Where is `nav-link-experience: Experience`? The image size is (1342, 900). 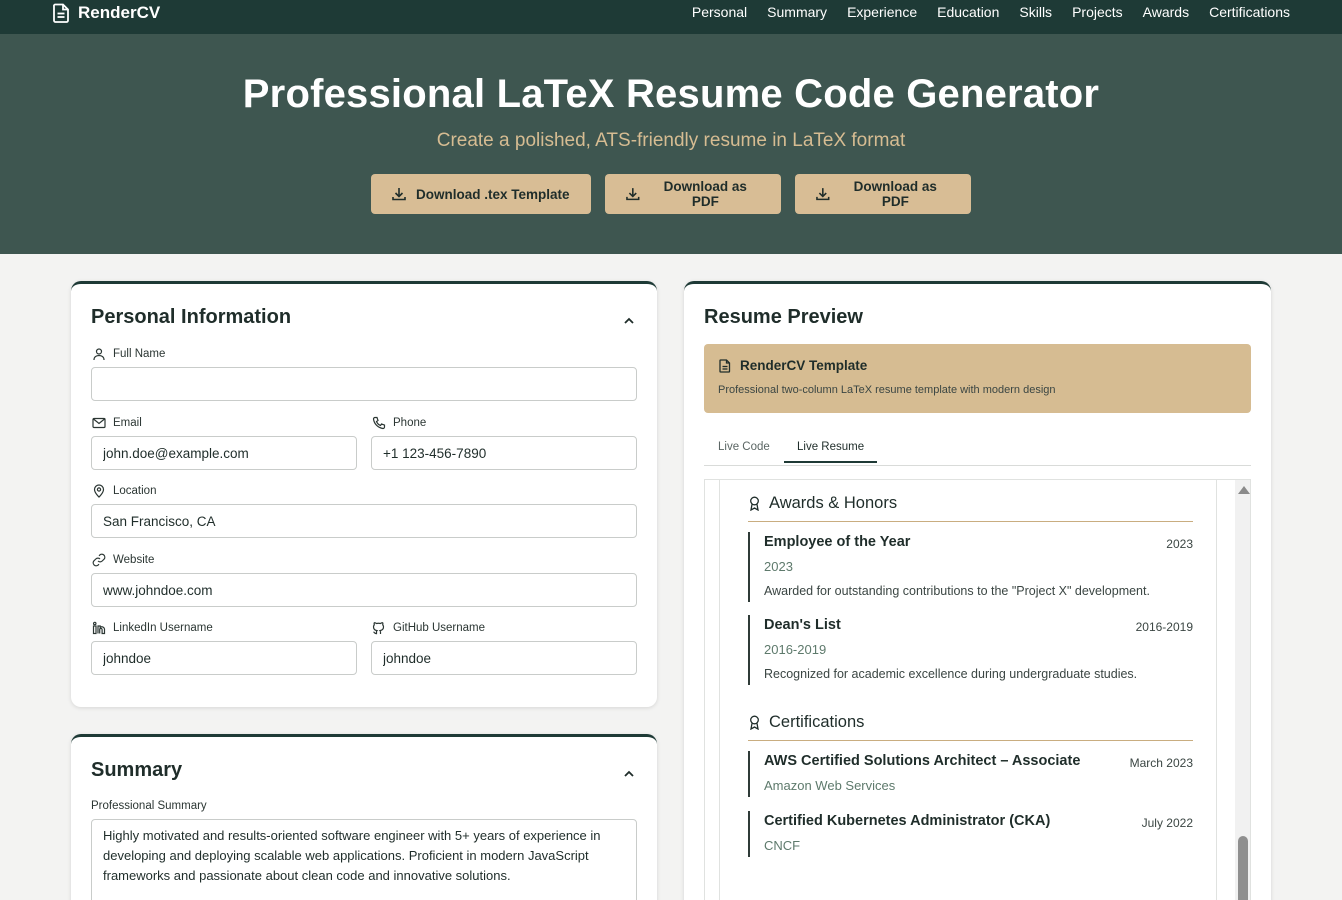 nav-link-experience: Experience is located at coordinates (882, 12).